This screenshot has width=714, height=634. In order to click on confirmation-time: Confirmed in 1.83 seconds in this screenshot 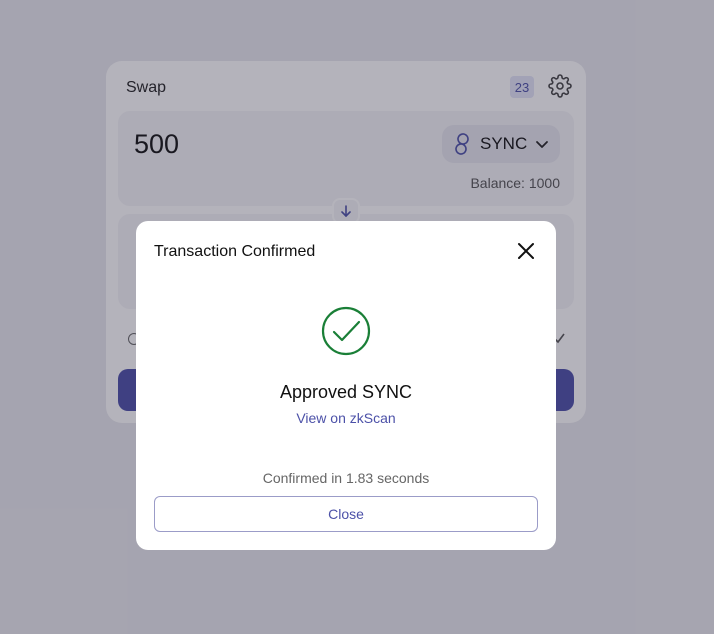, I will do `click(346, 478)`.